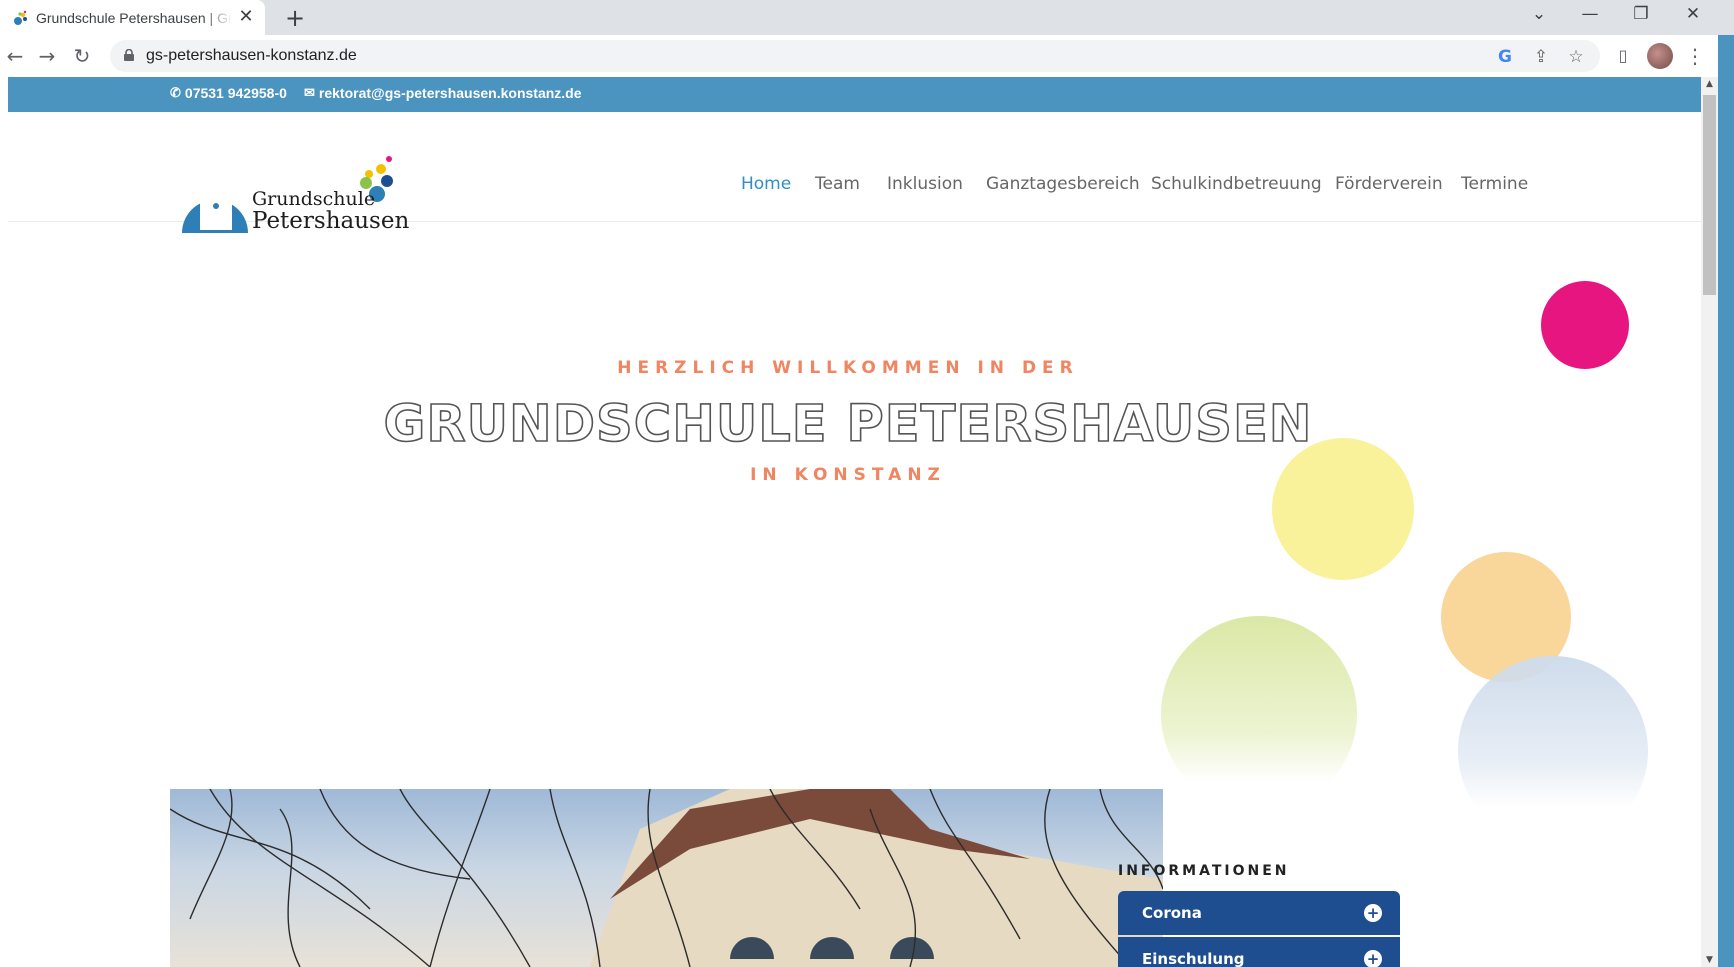 The width and height of the screenshot is (1734, 967). What do you see at coordinates (314, 199) in the screenshot?
I see `logo-line-1: Grundschule` at bounding box center [314, 199].